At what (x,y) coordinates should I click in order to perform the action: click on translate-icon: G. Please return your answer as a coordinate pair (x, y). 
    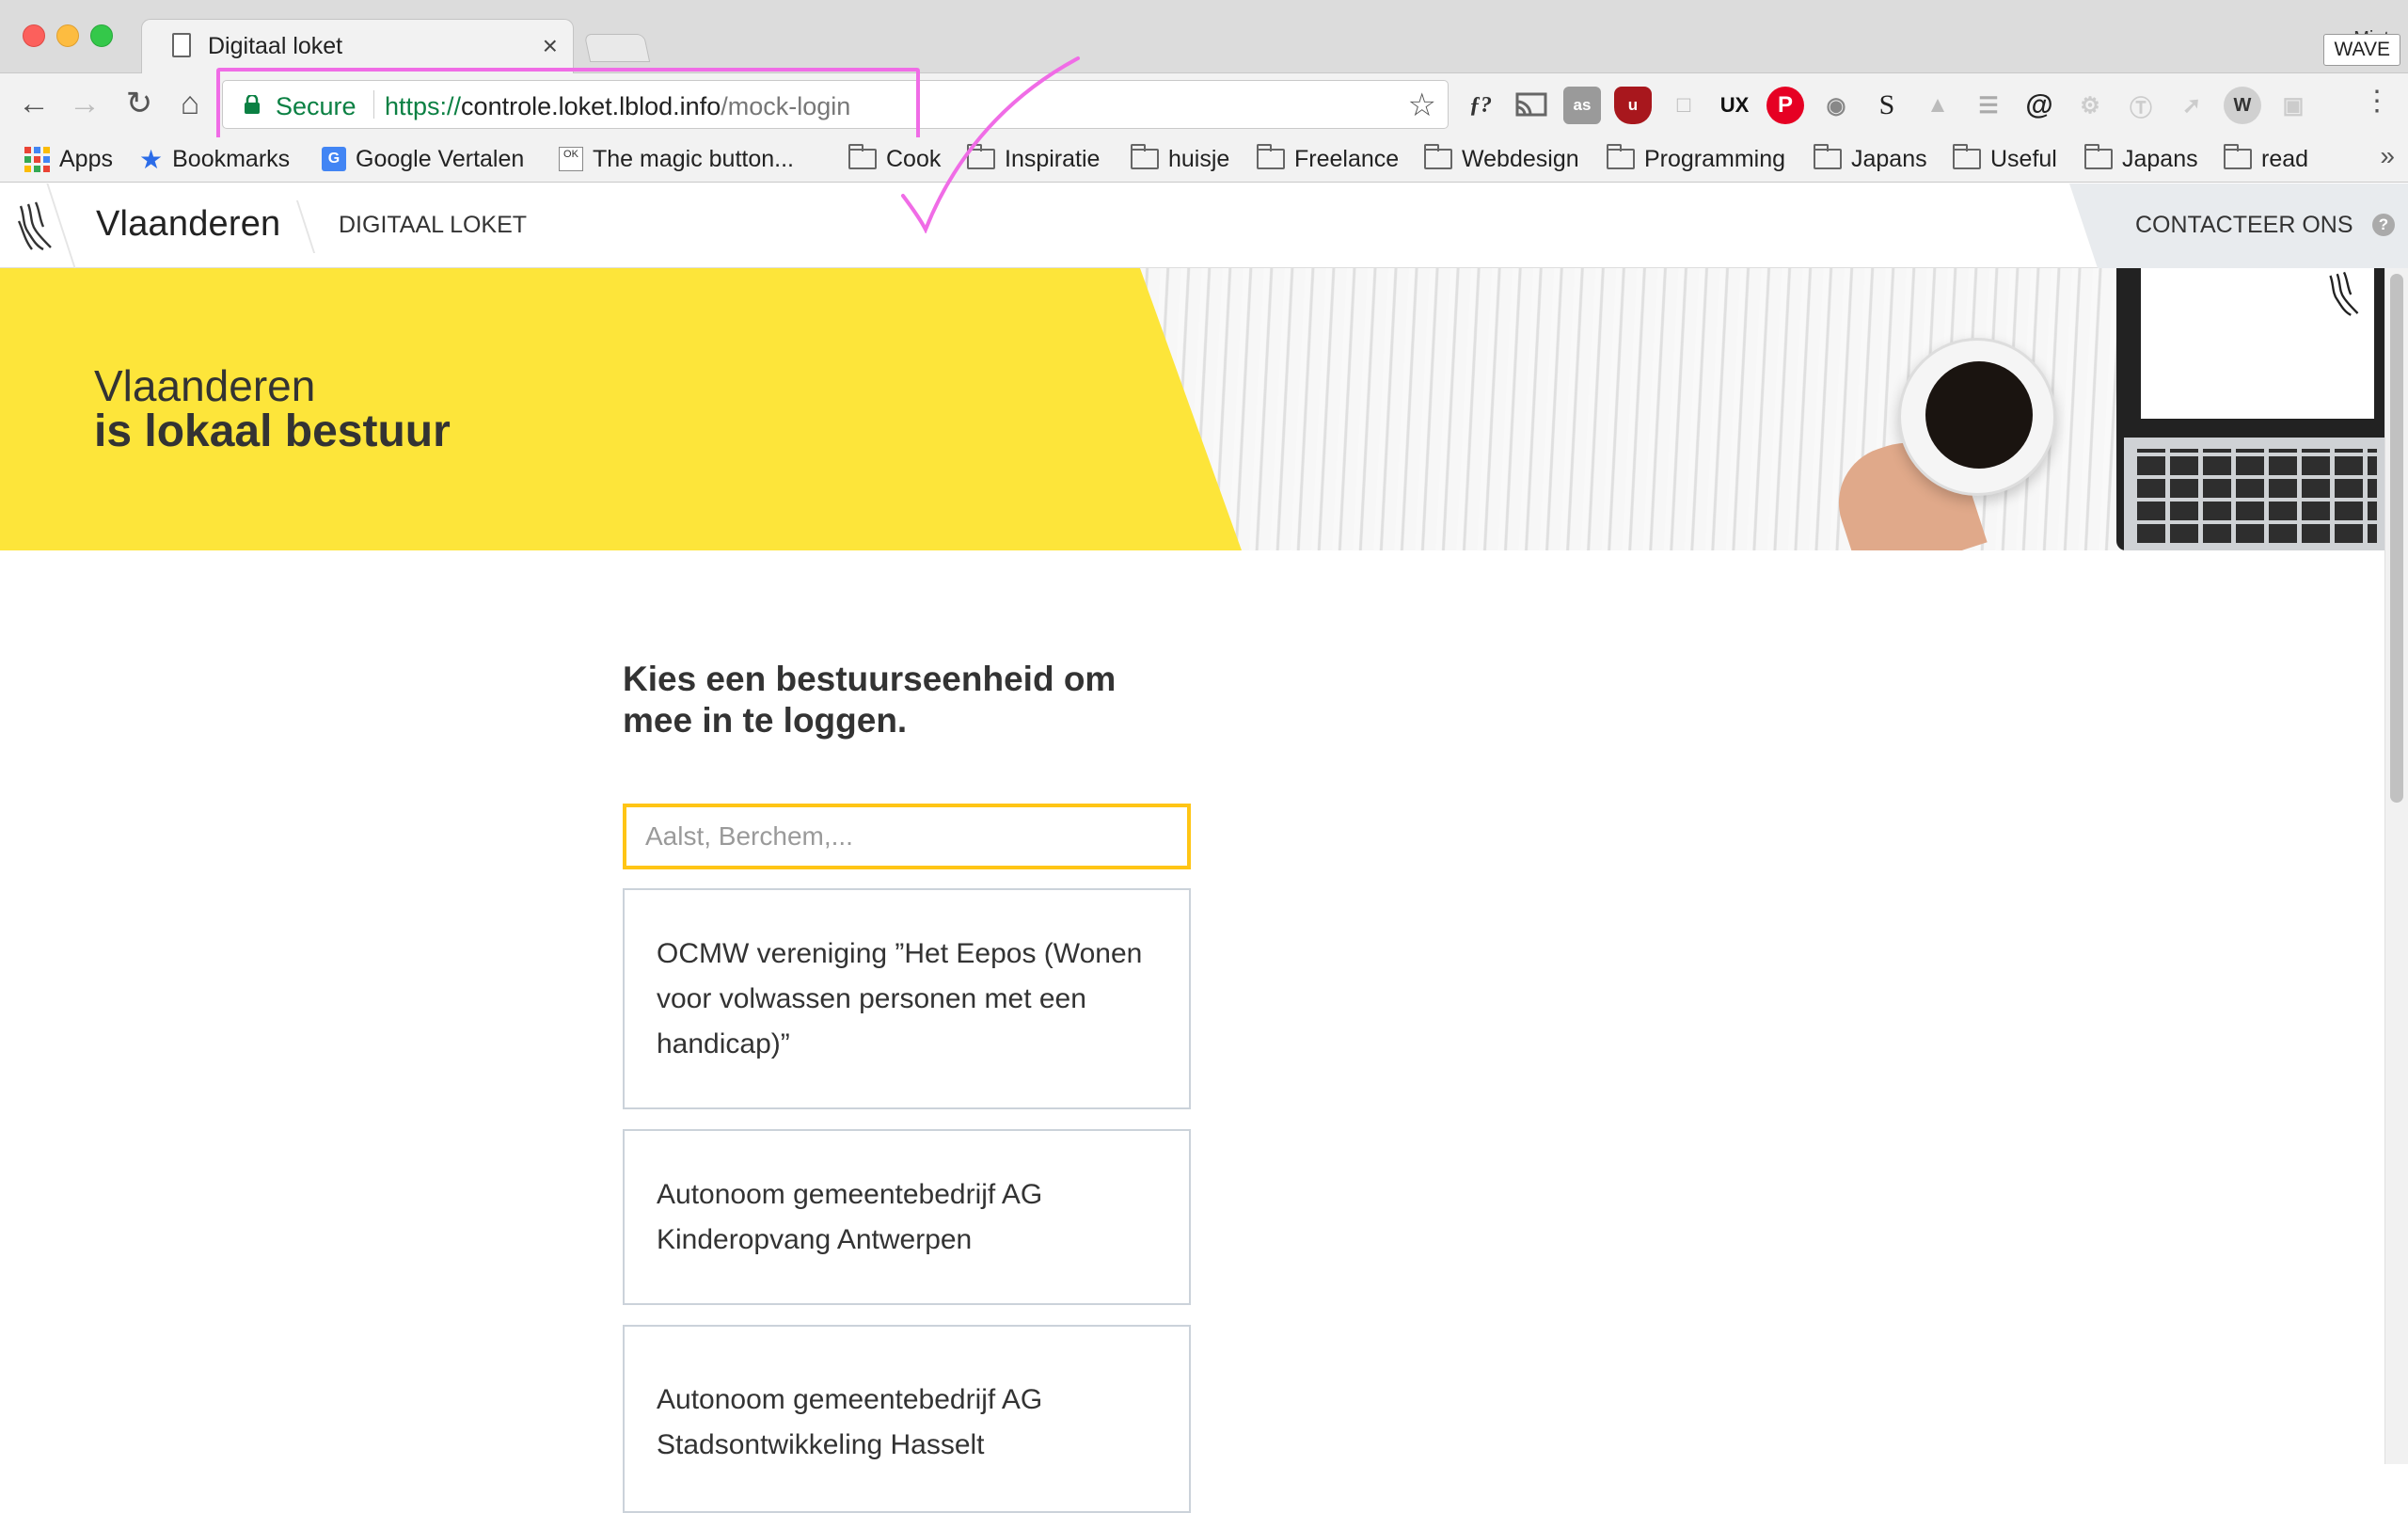
    Looking at the image, I should click on (334, 159).